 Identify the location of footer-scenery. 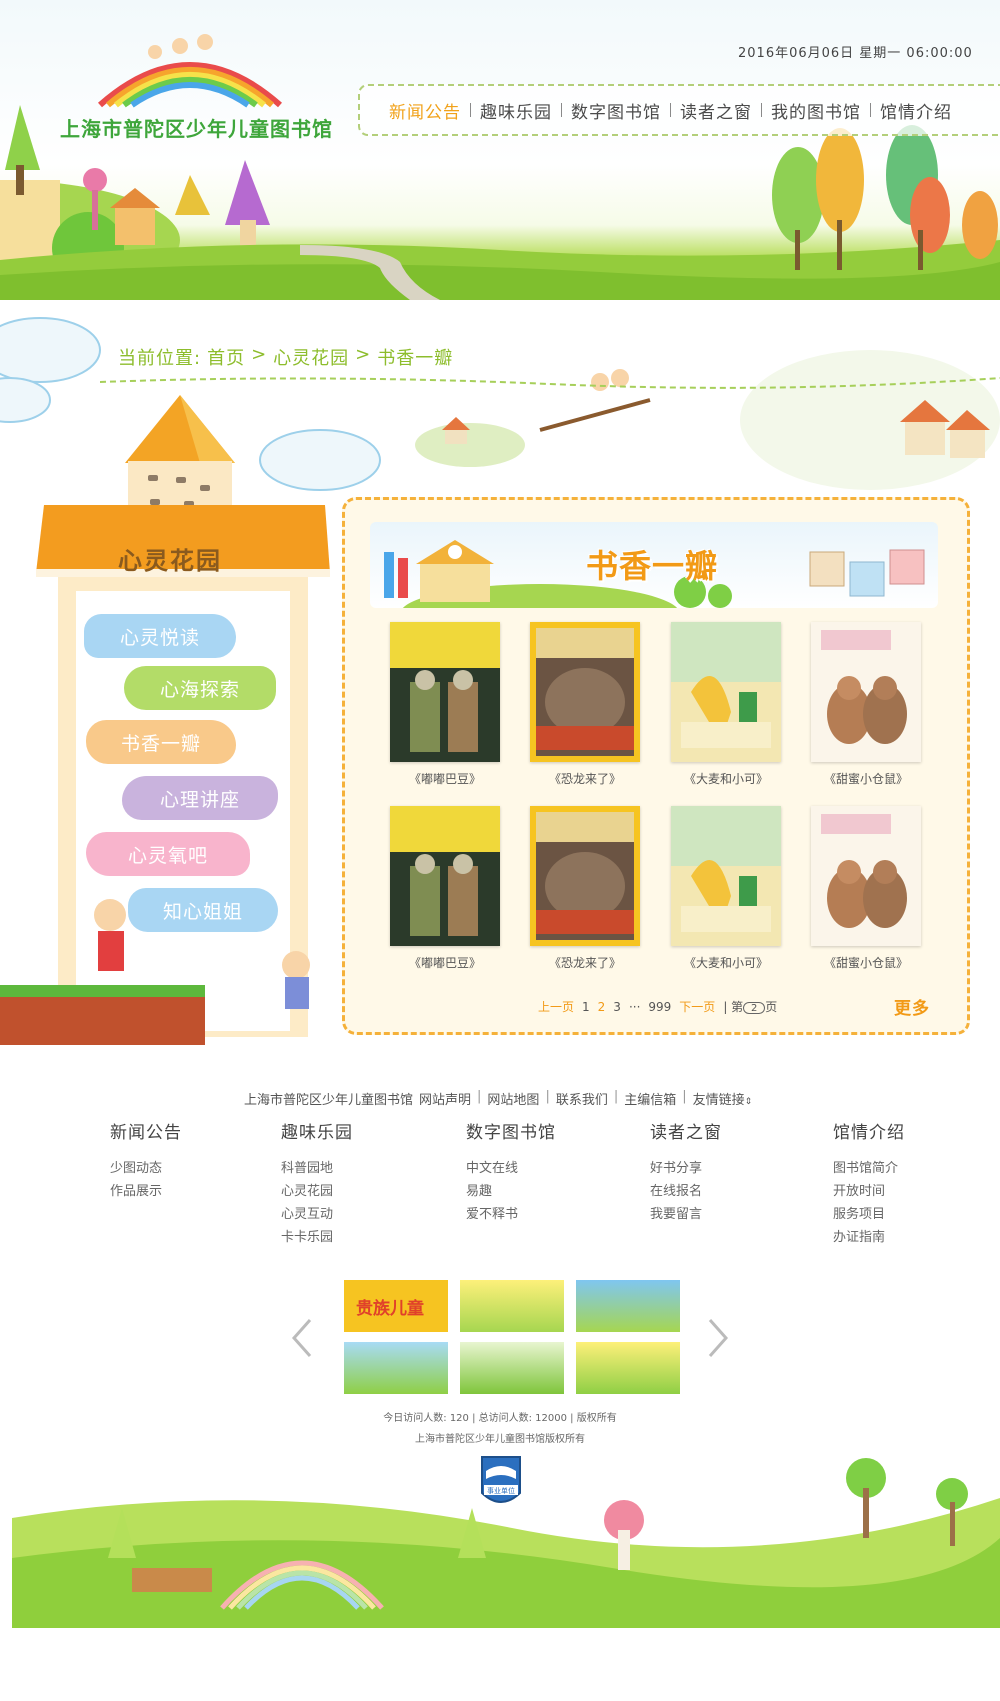
(506, 1543).